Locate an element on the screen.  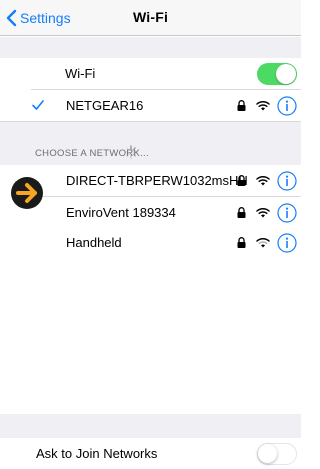
arrow-right-icon-graphic is located at coordinates (26, 193).